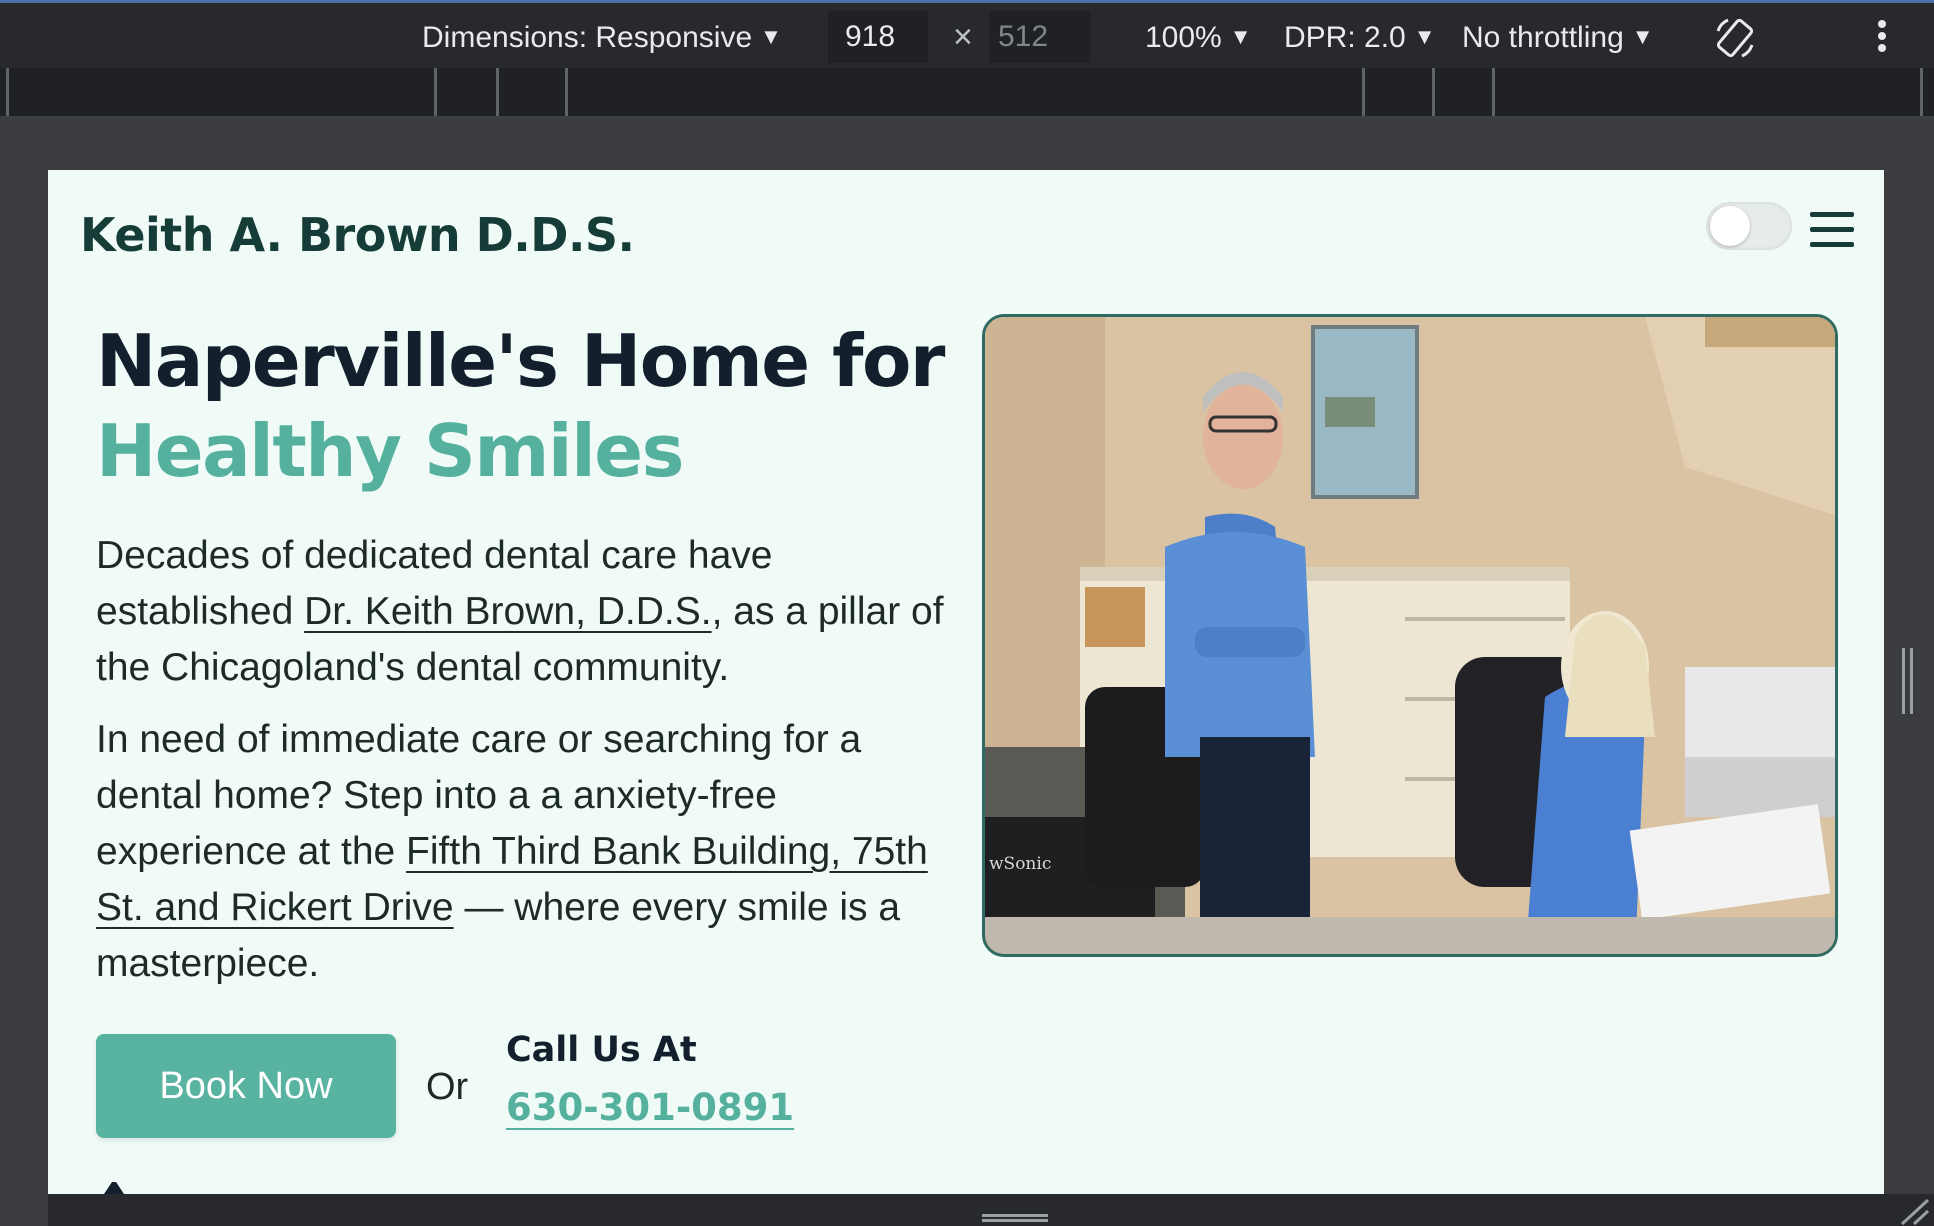 This screenshot has width=1934, height=1226. Describe the element at coordinates (1183, 37) in the screenshot. I see `zoom-label: 100%` at that location.